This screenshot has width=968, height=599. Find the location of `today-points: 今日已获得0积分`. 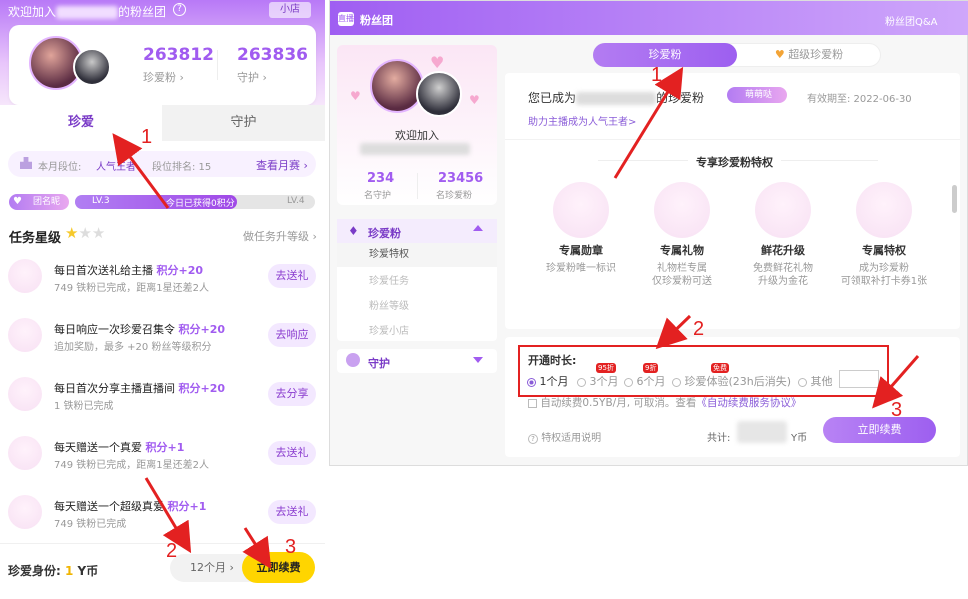

today-points: 今日已获得0积分 is located at coordinates (200, 204).